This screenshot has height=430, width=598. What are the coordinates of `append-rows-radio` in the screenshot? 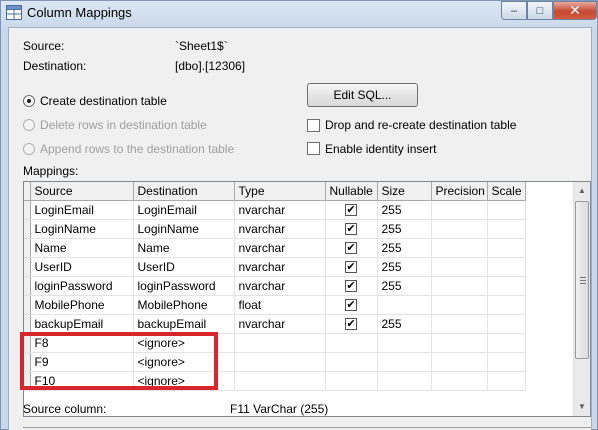 It's located at (29, 149).